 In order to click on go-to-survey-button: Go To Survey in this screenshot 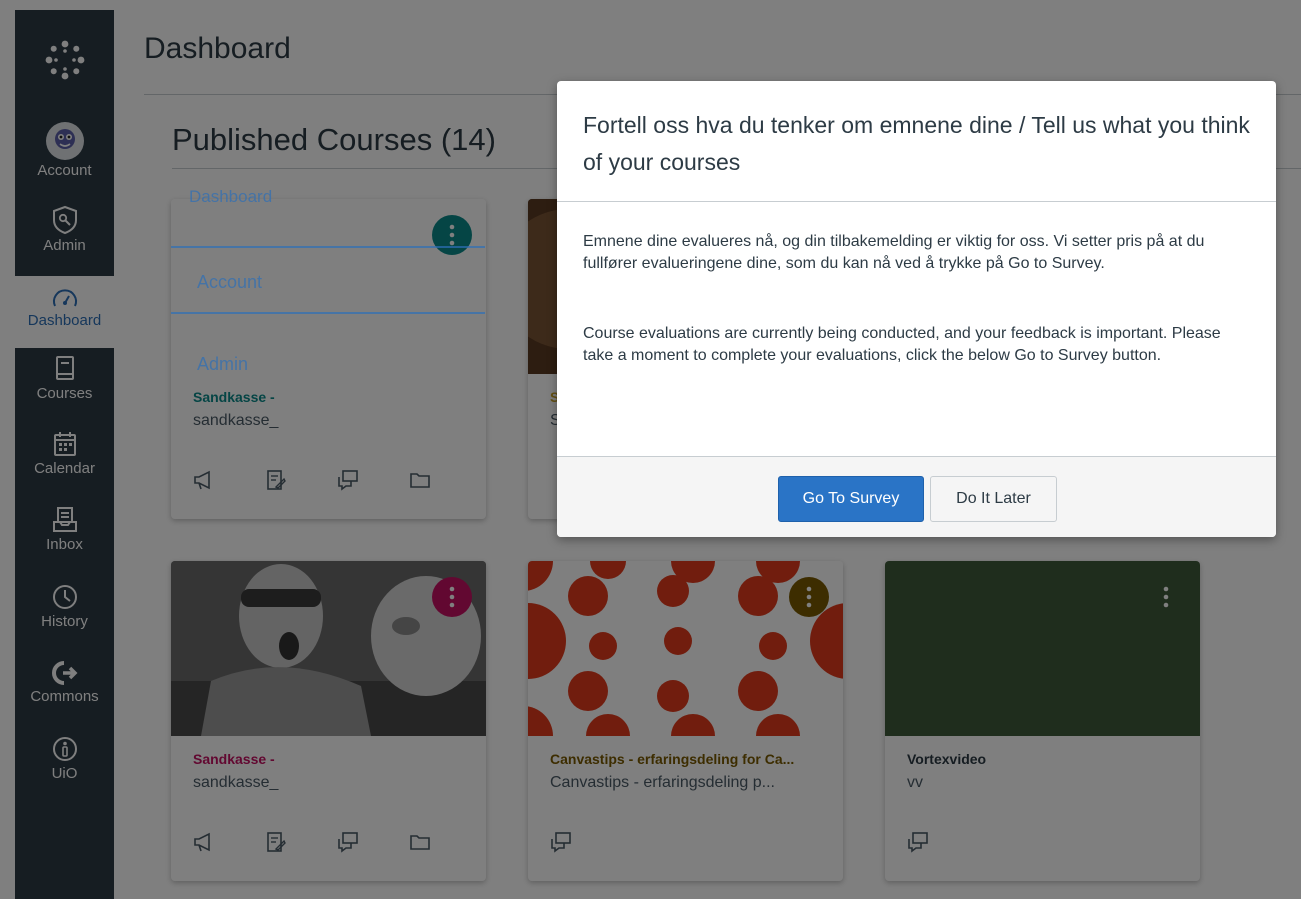, I will do `click(851, 499)`.